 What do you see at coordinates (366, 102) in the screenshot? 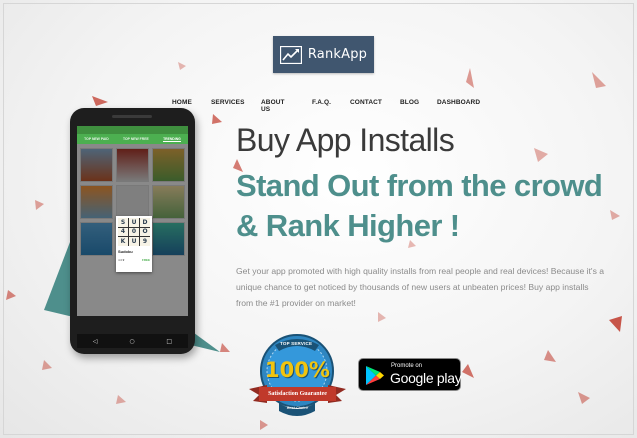
I see `nav-contact: CONTACT` at bounding box center [366, 102].